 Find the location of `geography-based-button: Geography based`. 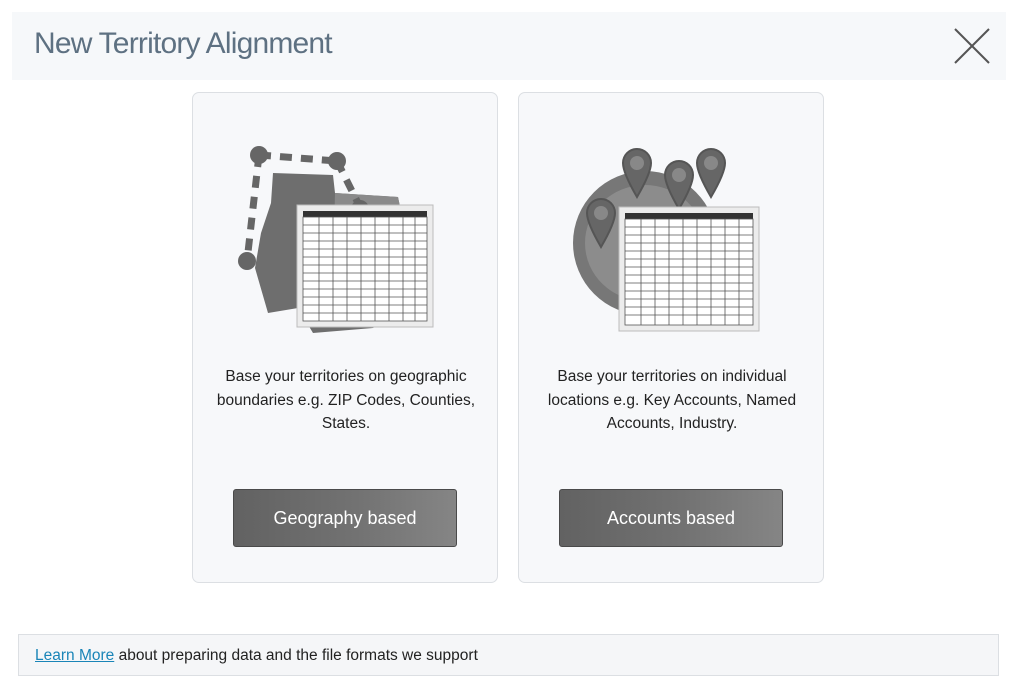

geography-based-button: Geography based is located at coordinates (345, 518).